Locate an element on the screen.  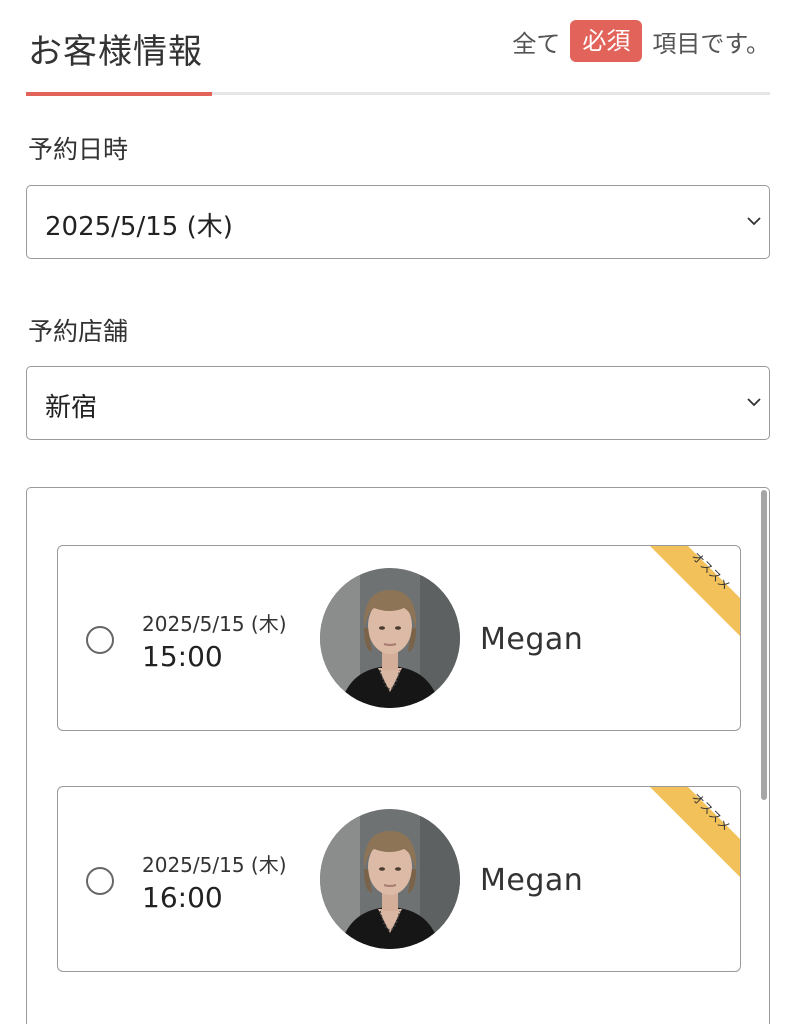
section-header: お客様情報 全て 必須 項目です。 is located at coordinates (398, 49).